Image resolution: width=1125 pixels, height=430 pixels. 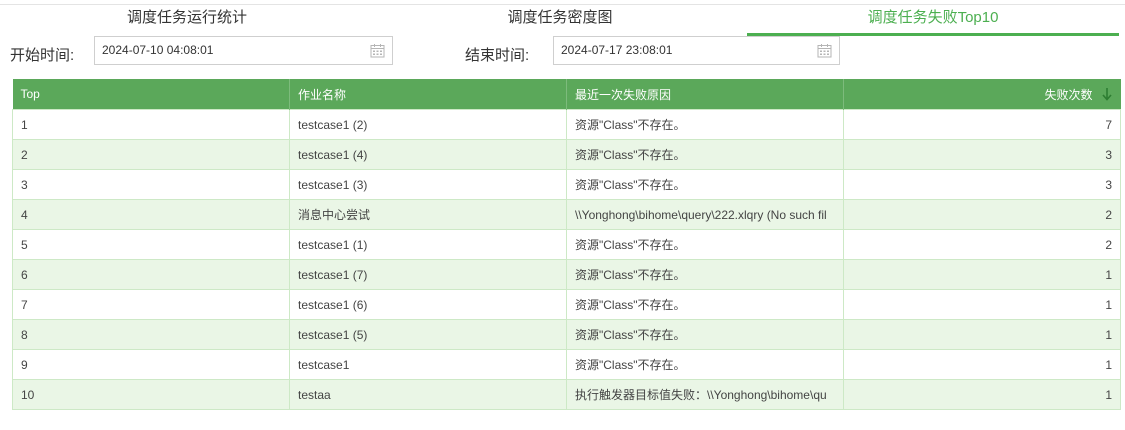 I want to click on table-header-row: Top 作业名称 最近一次失败原因 失败次数, so click(x=566, y=94).